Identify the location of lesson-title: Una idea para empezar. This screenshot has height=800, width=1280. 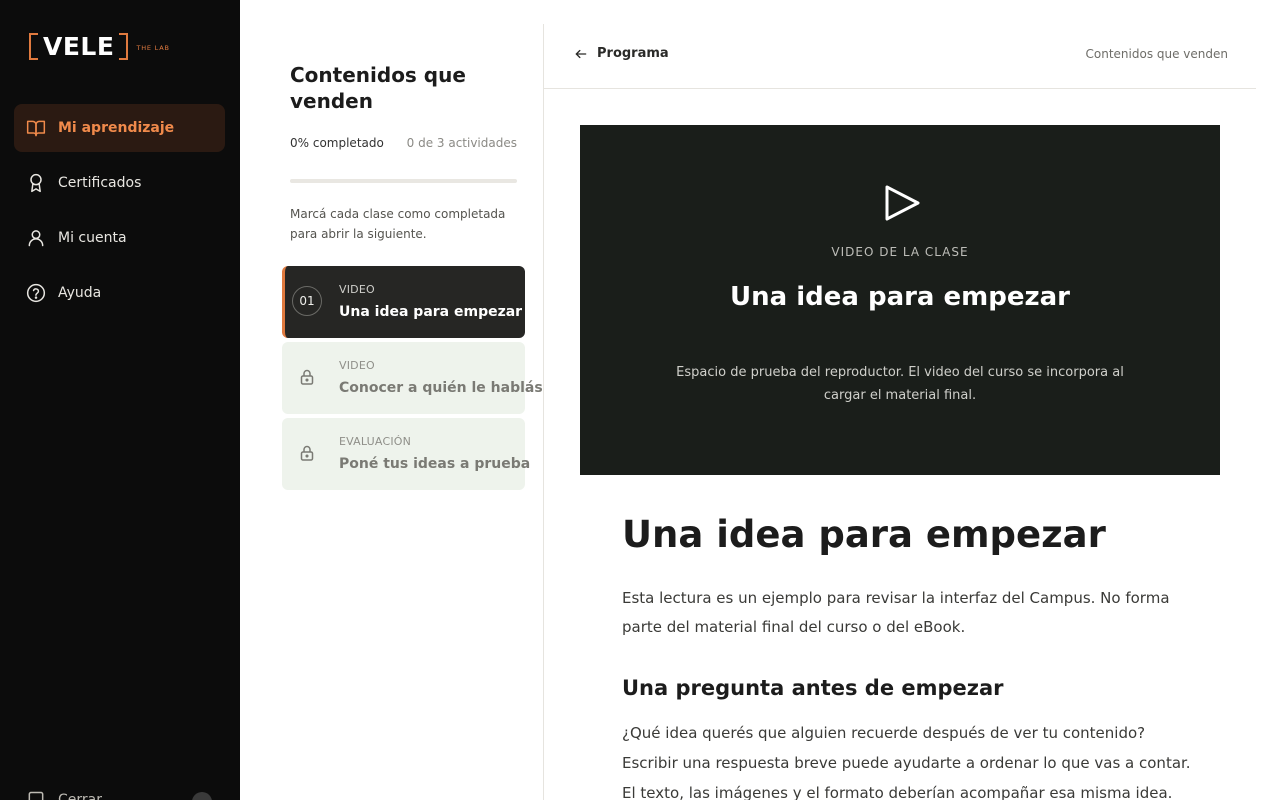
(431, 312).